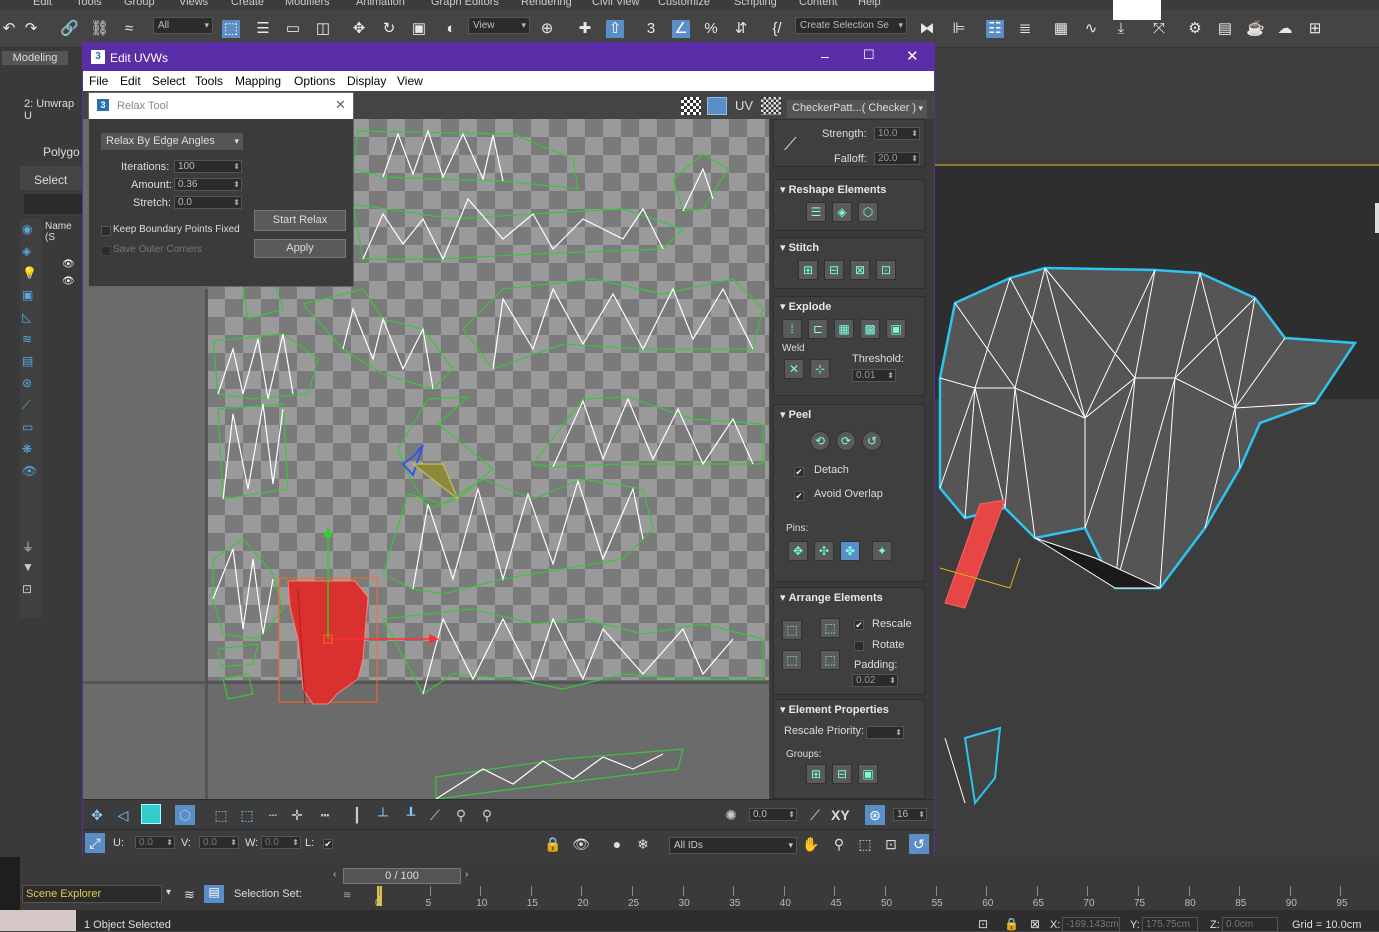  Describe the element at coordinates (844, 329) in the screenshot. I see `flatten-icon: ▦` at that location.